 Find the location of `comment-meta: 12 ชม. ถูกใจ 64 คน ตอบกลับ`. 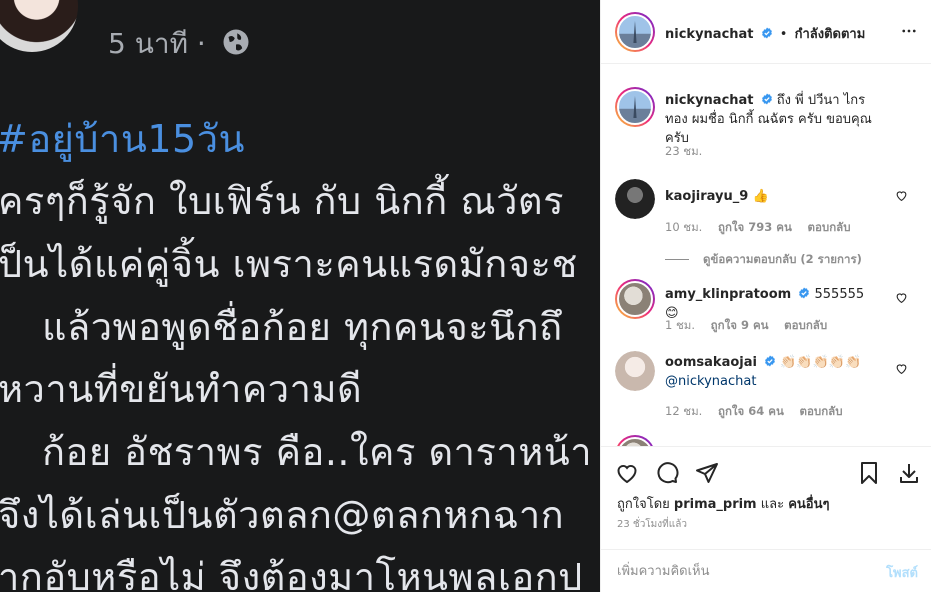

comment-meta: 12 ชม. ถูกใจ 64 คน ตอบกลับ is located at coordinates (760, 412).